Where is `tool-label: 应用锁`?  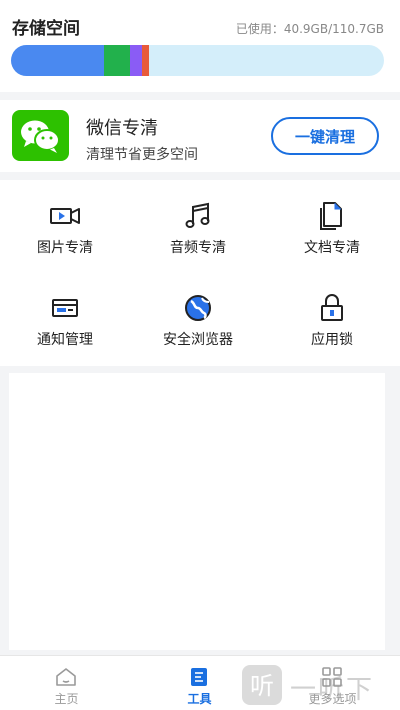 tool-label: 应用锁 is located at coordinates (332, 340).